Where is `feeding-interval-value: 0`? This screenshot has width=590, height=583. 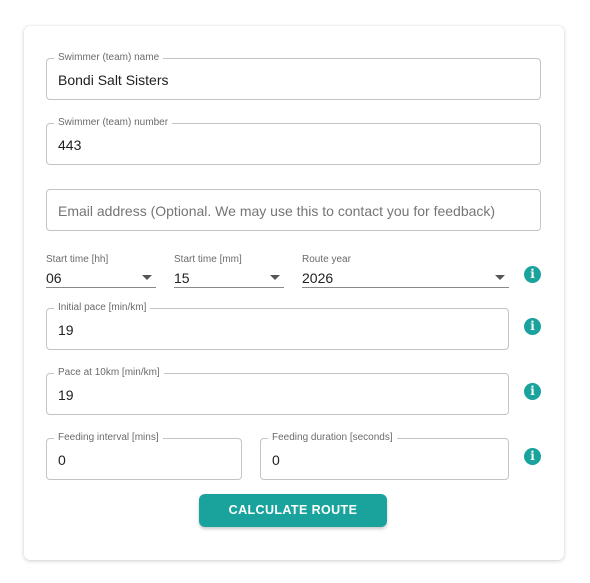
feeding-interval-value: 0 is located at coordinates (62, 460).